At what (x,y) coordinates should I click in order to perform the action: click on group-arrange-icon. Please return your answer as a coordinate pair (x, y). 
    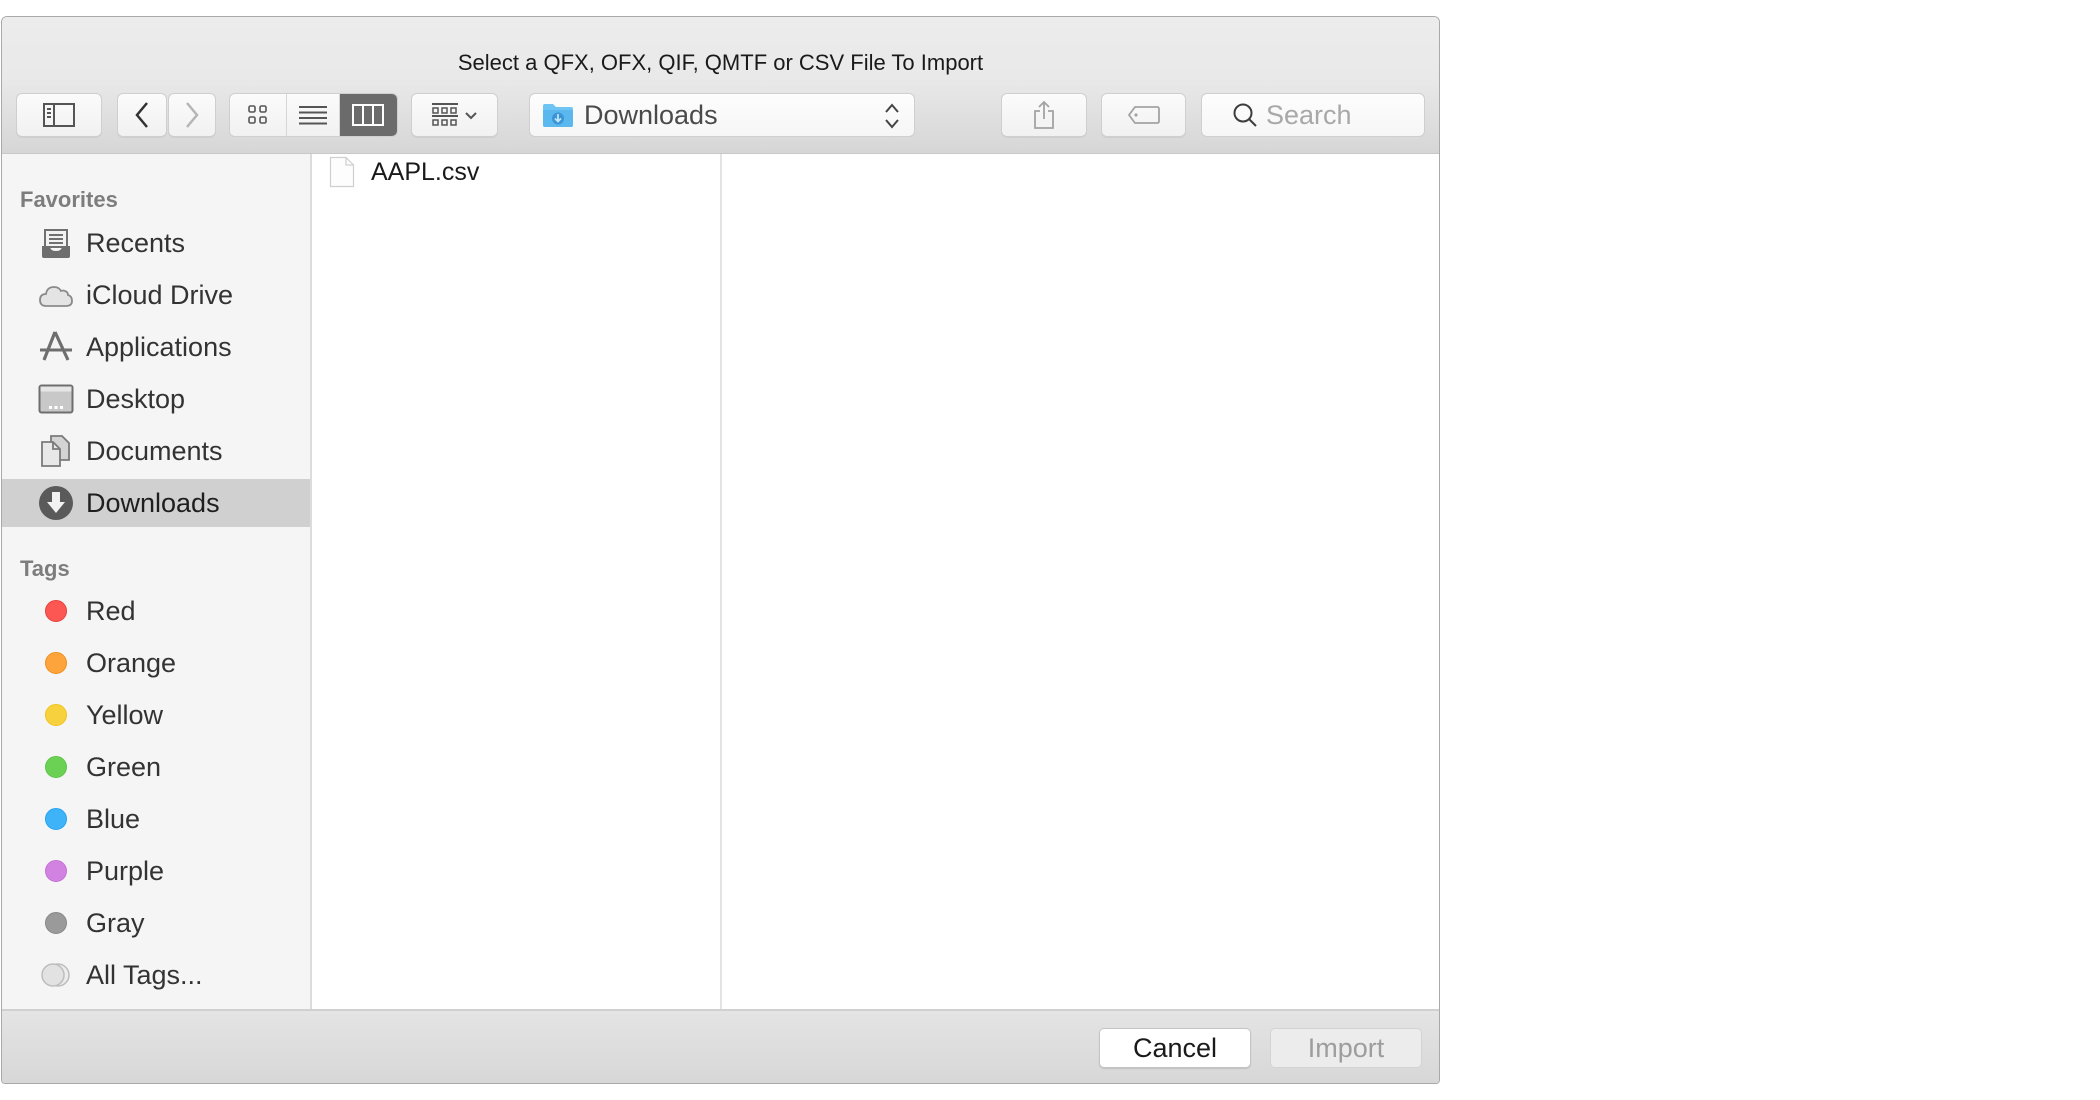
    Looking at the image, I should click on (454, 114).